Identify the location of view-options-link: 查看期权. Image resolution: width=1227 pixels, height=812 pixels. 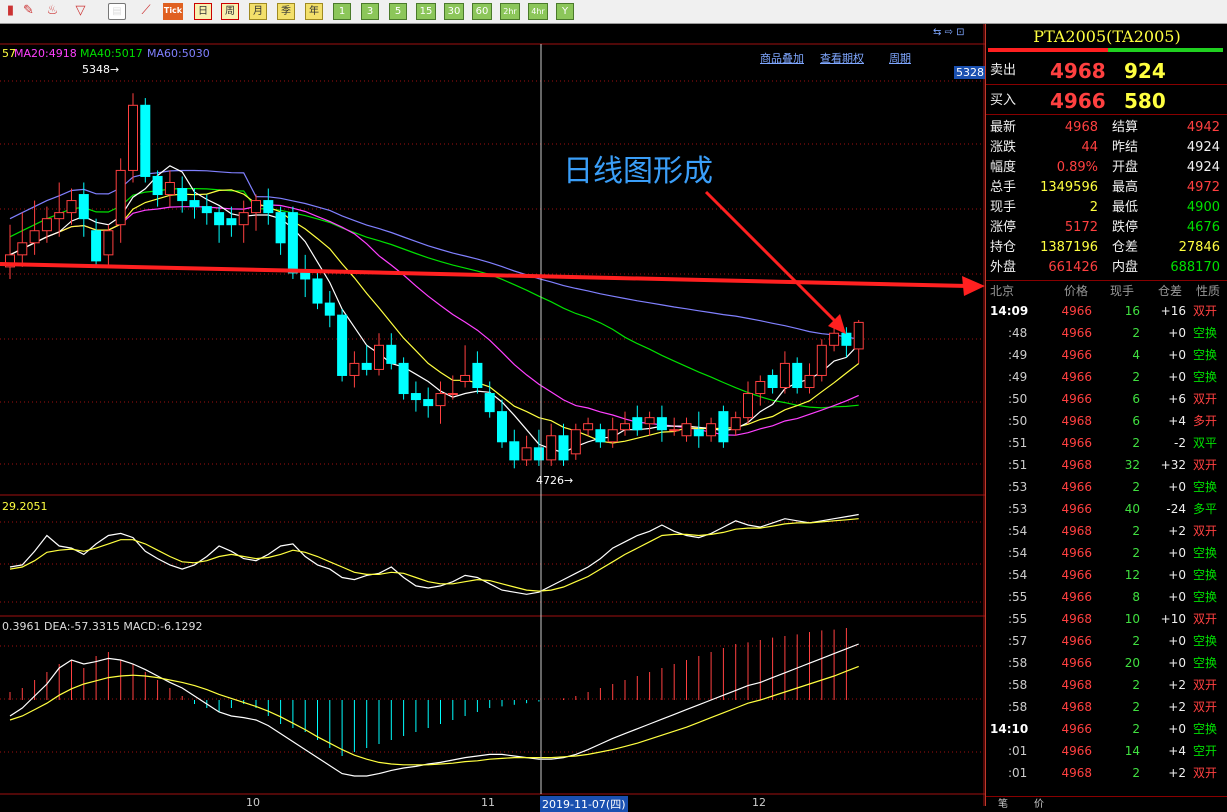
(842, 58).